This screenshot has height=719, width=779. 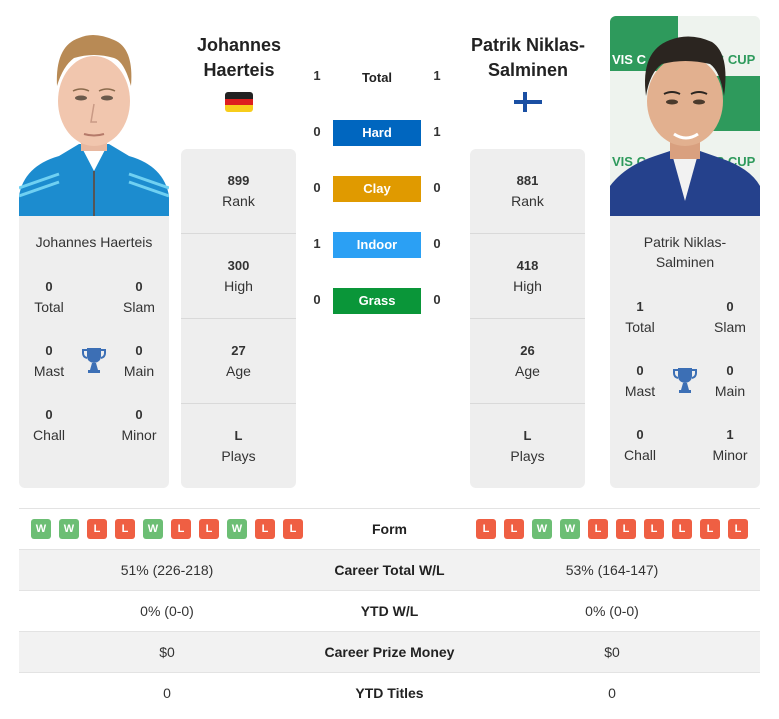 What do you see at coordinates (94, 116) in the screenshot?
I see `player1-photo` at bounding box center [94, 116].